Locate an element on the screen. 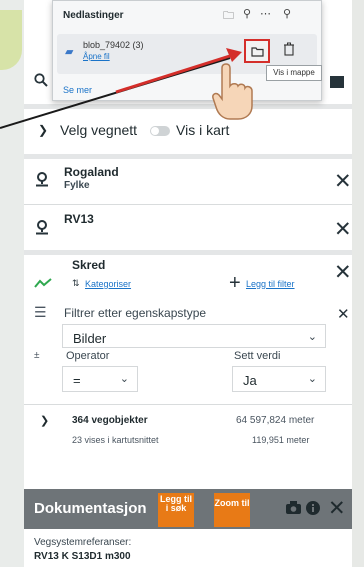  pointing-hand-icon is located at coordinates (232, 91).